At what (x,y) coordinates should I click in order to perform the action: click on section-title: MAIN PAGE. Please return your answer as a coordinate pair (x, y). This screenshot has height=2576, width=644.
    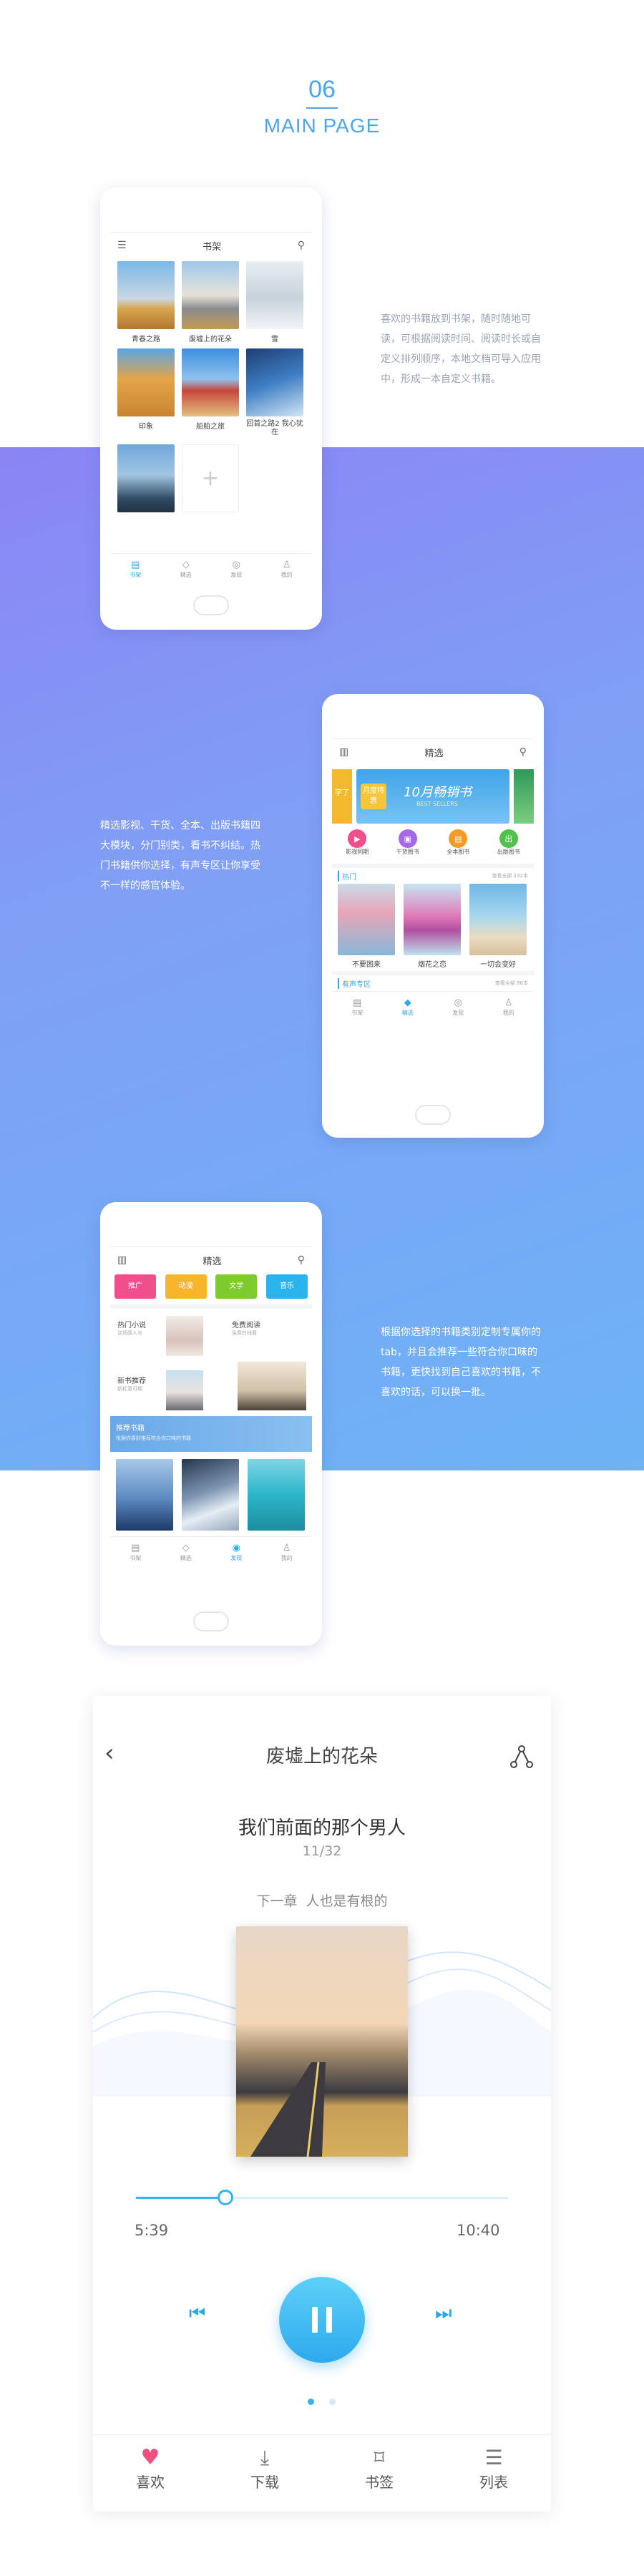
    Looking at the image, I should click on (322, 125).